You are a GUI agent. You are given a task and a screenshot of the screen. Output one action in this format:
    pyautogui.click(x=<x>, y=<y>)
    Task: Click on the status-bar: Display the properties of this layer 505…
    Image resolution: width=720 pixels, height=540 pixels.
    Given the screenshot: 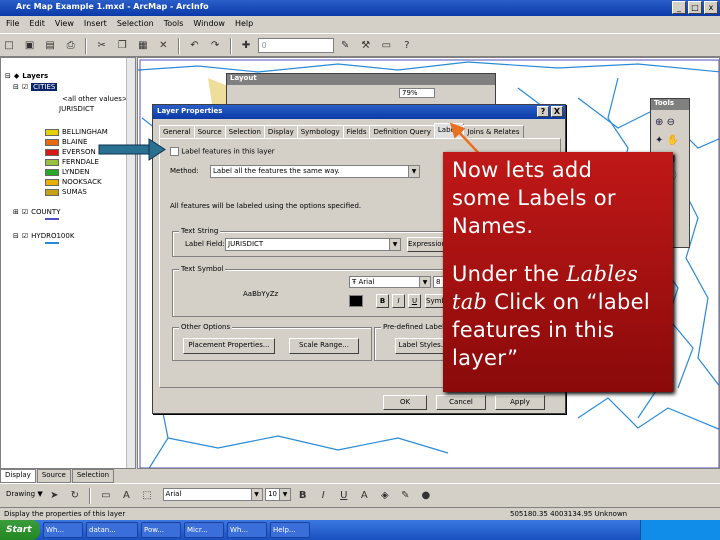 What is the action you would take?
    pyautogui.click(x=360, y=513)
    